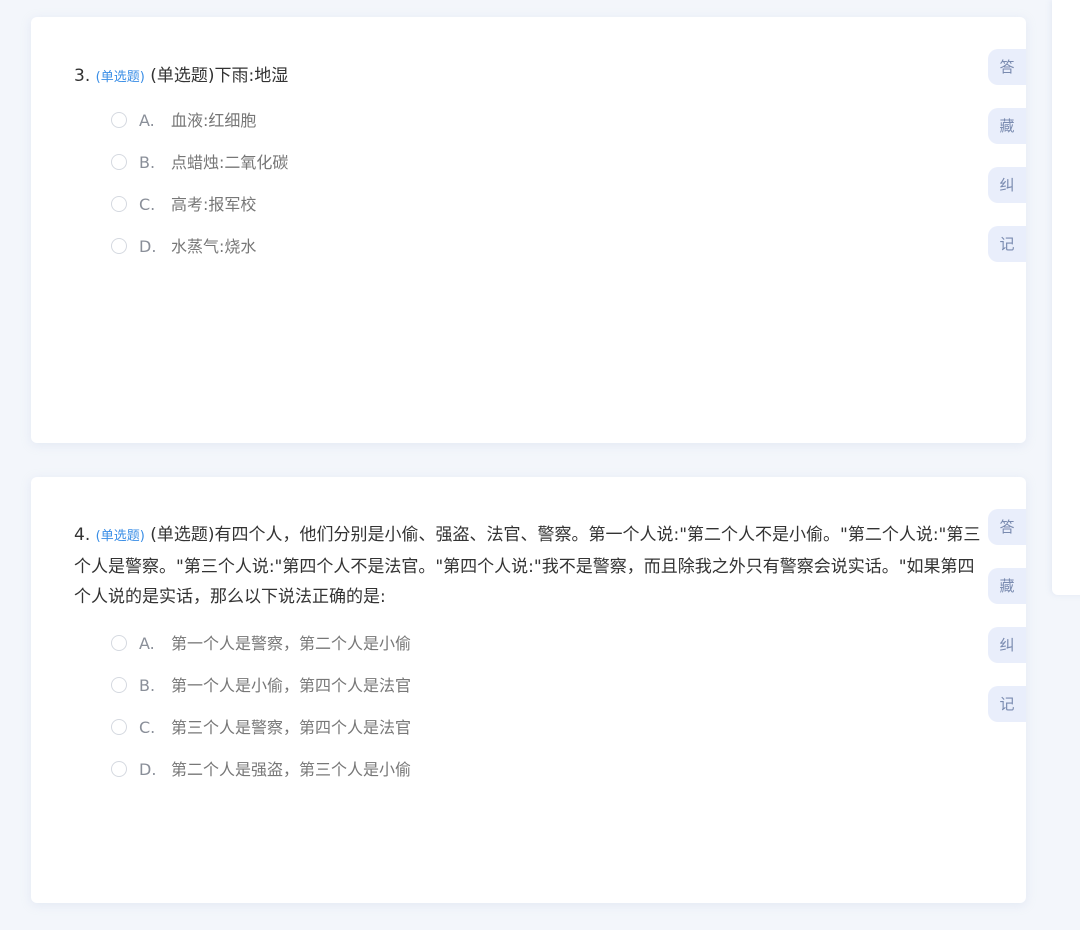  I want to click on option-d: D. 第二个人是强盗，第三个人是小偷, so click(261, 778).